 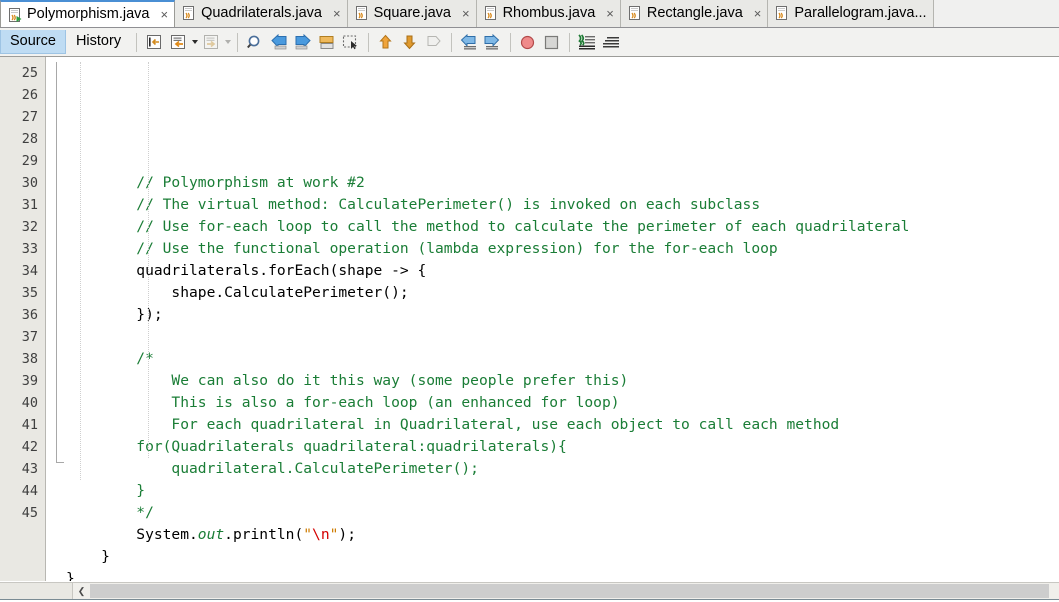 What do you see at coordinates (227, 42) in the screenshot?
I see `forward-navigate-dropdown-icon` at bounding box center [227, 42].